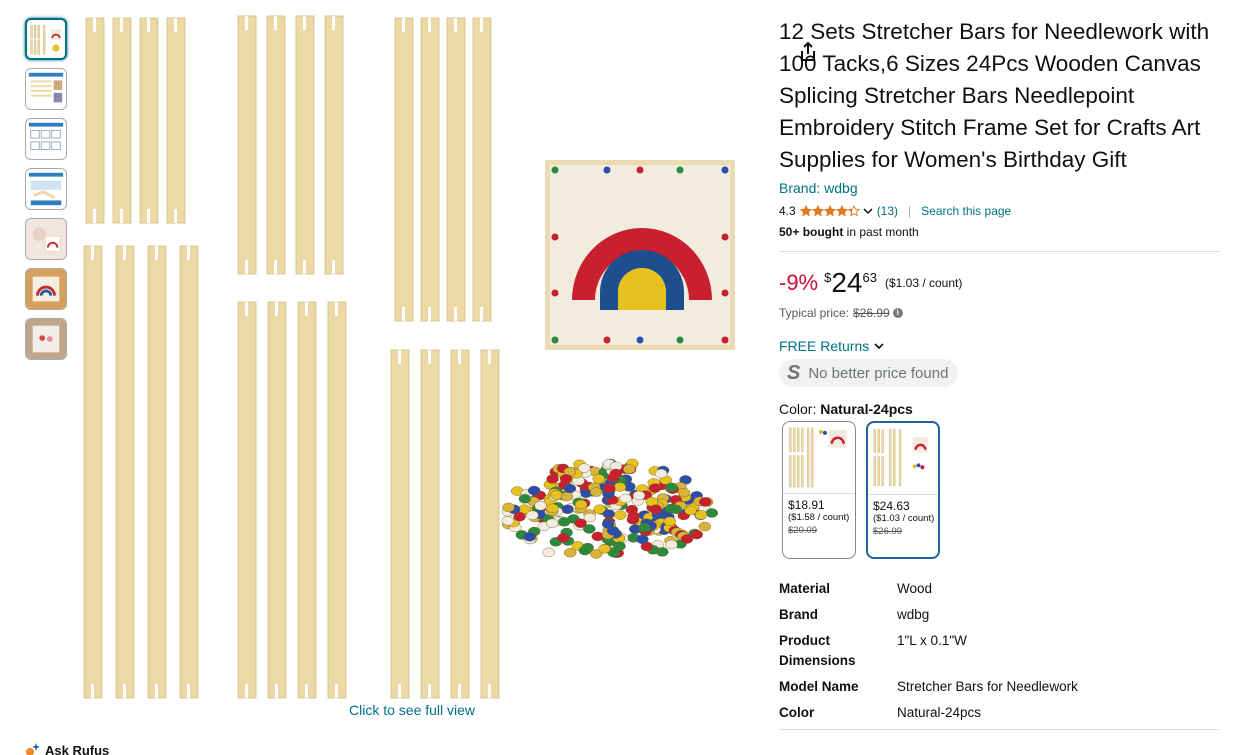 This screenshot has width=1242, height=755. What do you see at coordinates (811, 232) in the screenshot?
I see `bought-bold: 50+ bought` at bounding box center [811, 232].